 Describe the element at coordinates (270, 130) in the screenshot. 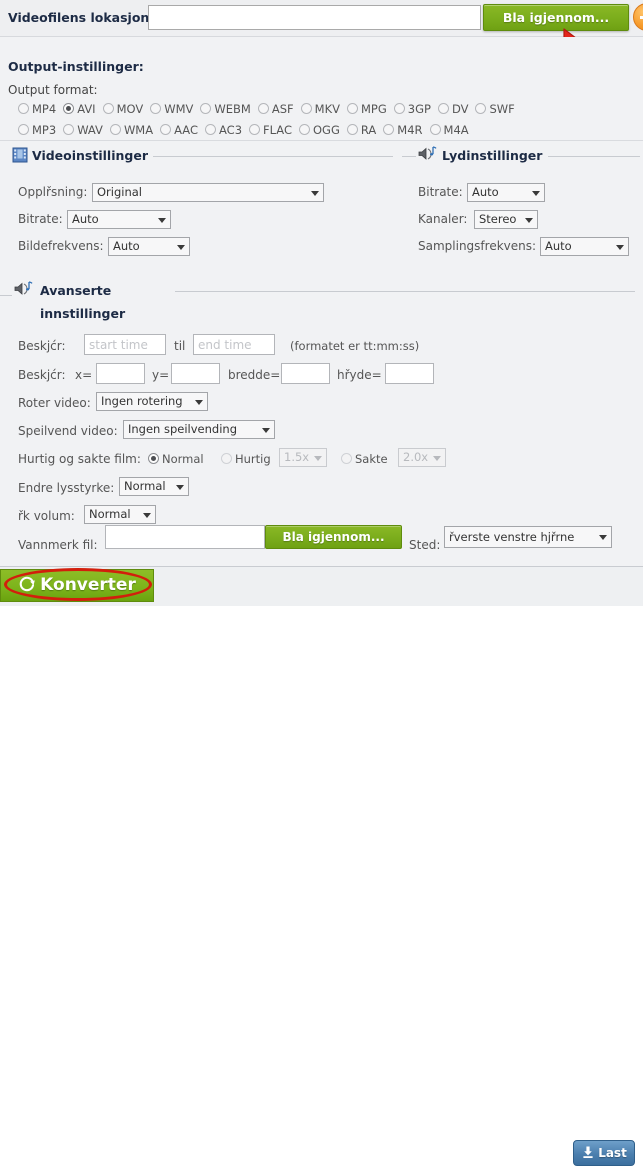

I see `format-radio-flac: FLAC` at that location.